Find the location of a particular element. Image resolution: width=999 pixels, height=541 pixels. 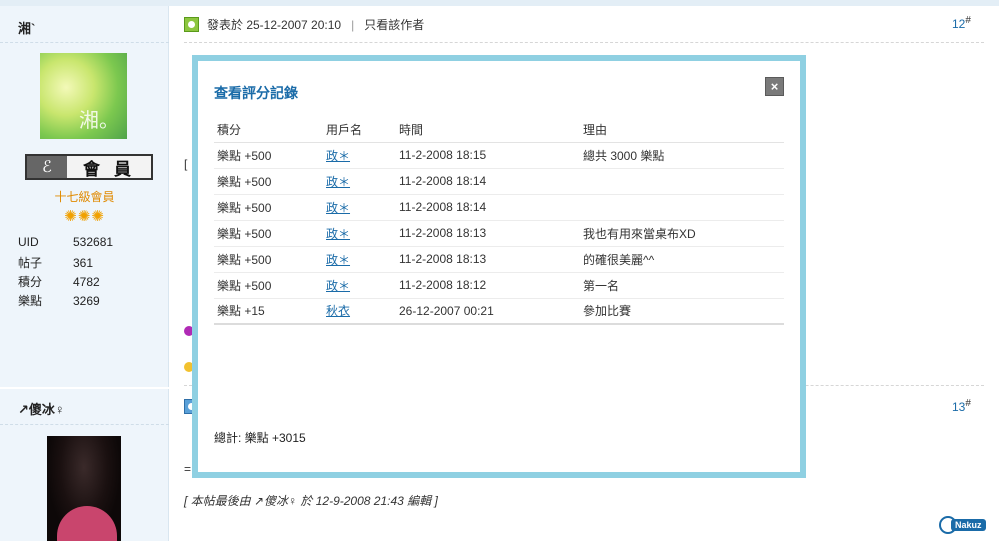

column-header: 理由 is located at coordinates (682, 130).